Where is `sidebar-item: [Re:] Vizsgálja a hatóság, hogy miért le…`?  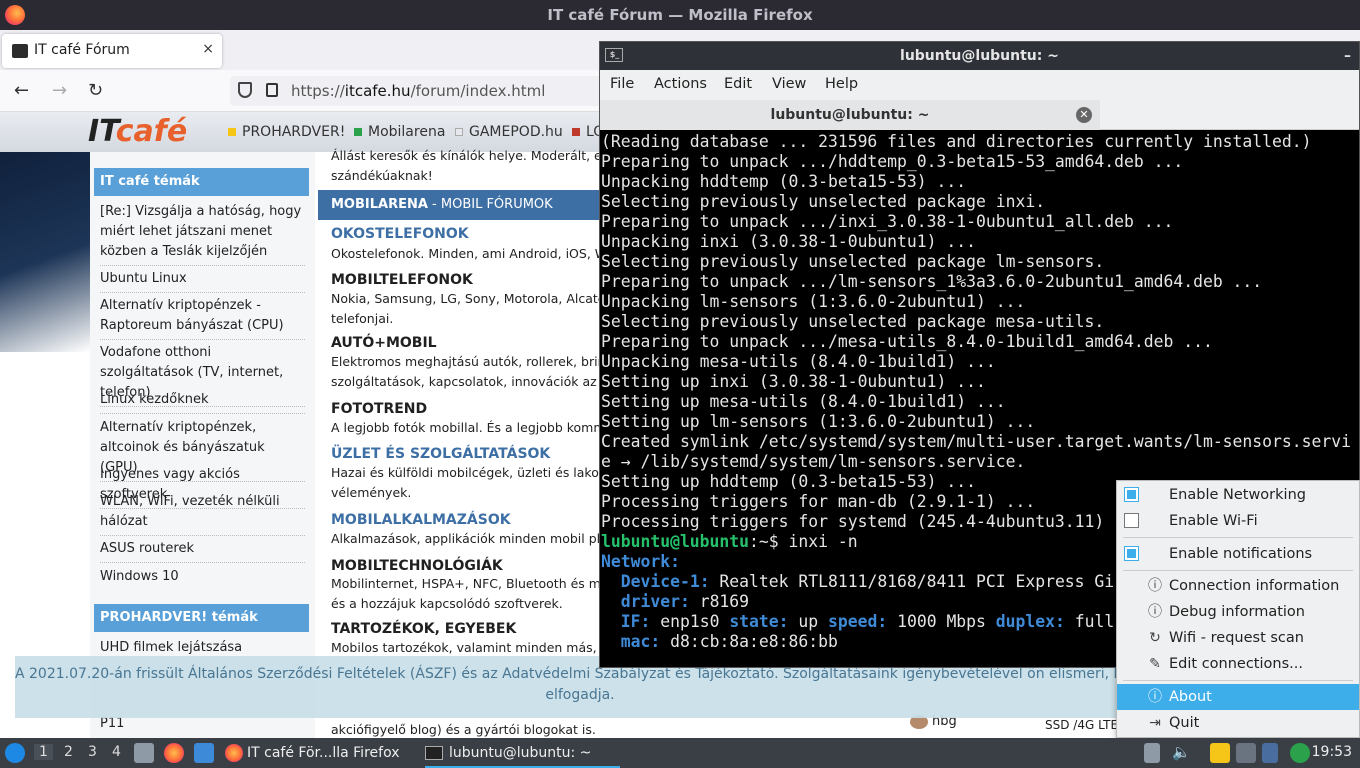 sidebar-item: [Re:] Vizsgálja a hatóság, hogy miért le… is located at coordinates (202, 234).